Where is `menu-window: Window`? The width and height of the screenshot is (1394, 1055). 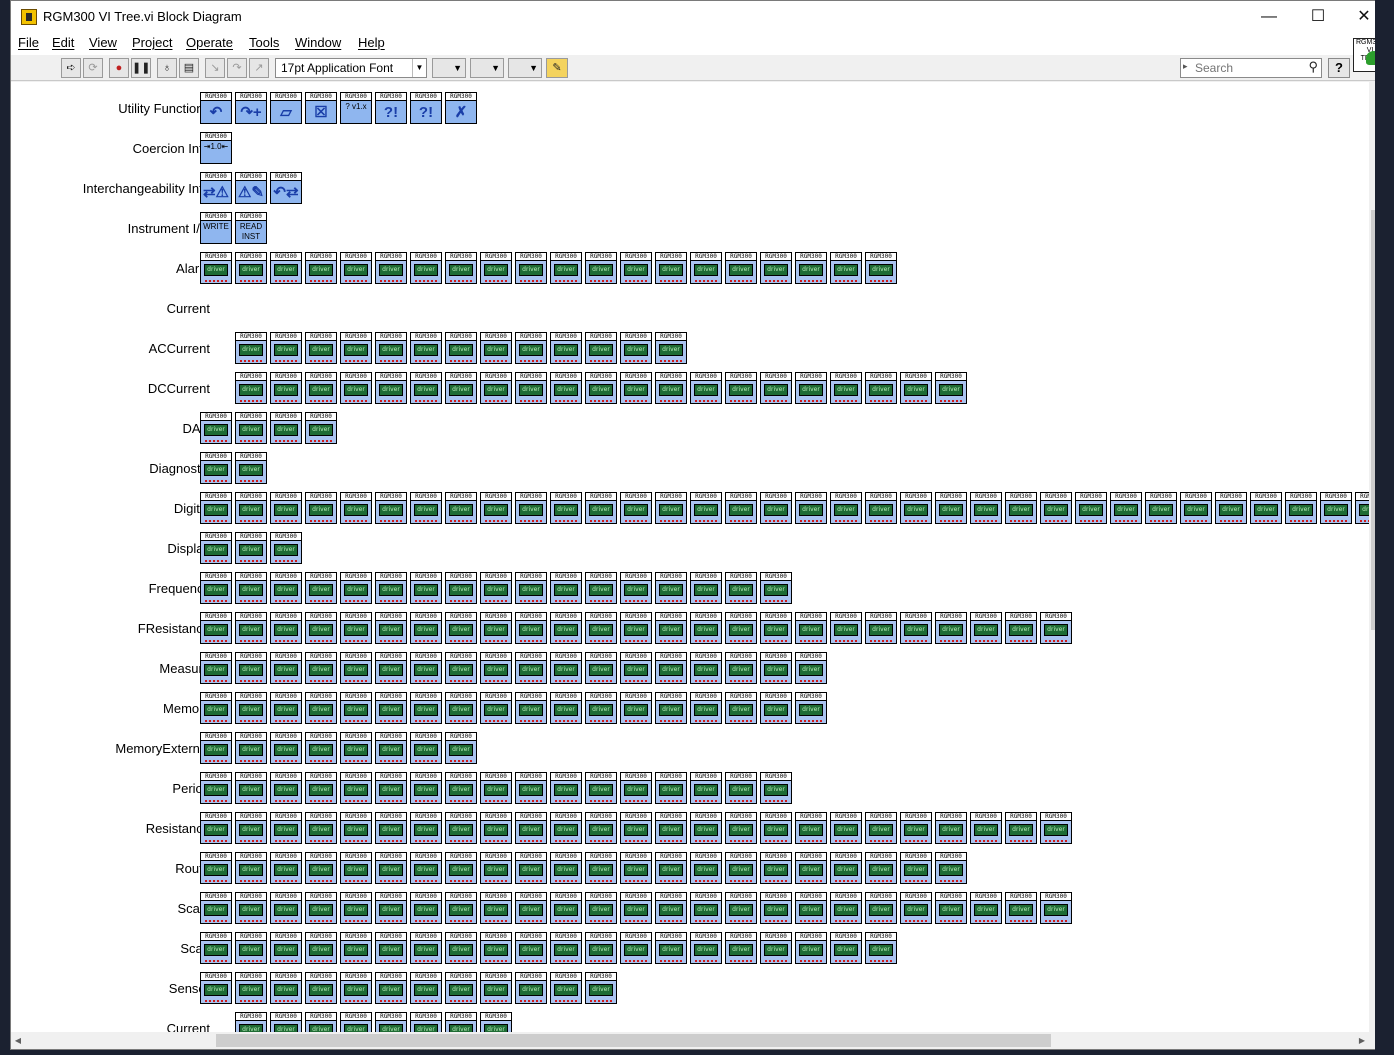
menu-window: Window is located at coordinates (318, 42).